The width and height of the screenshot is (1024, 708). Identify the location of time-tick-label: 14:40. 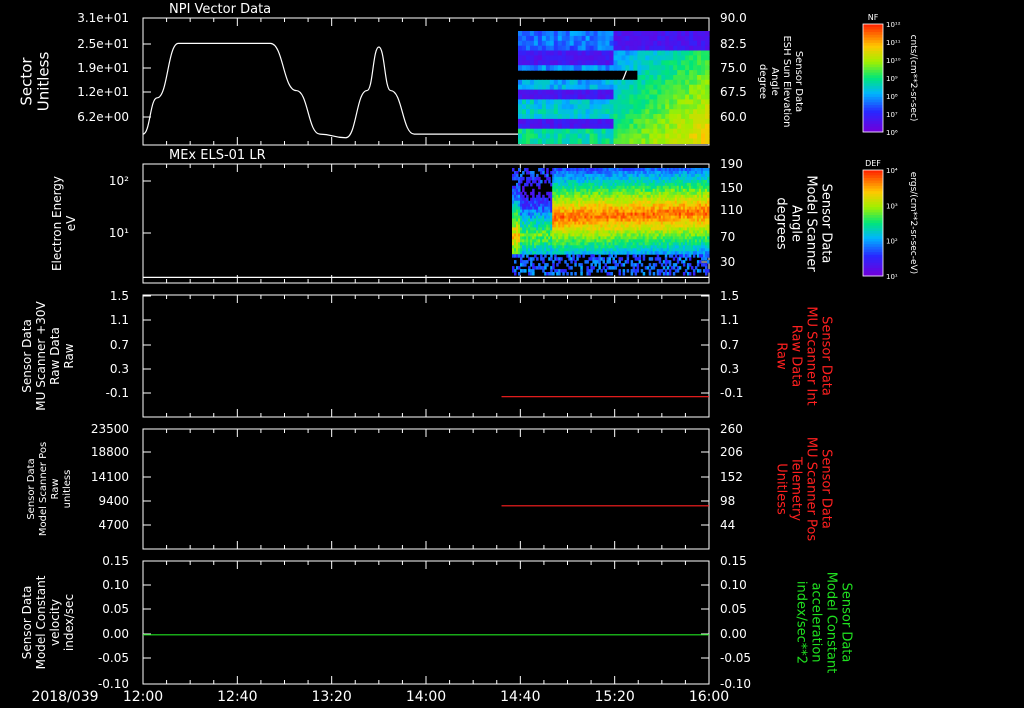
(520, 697).